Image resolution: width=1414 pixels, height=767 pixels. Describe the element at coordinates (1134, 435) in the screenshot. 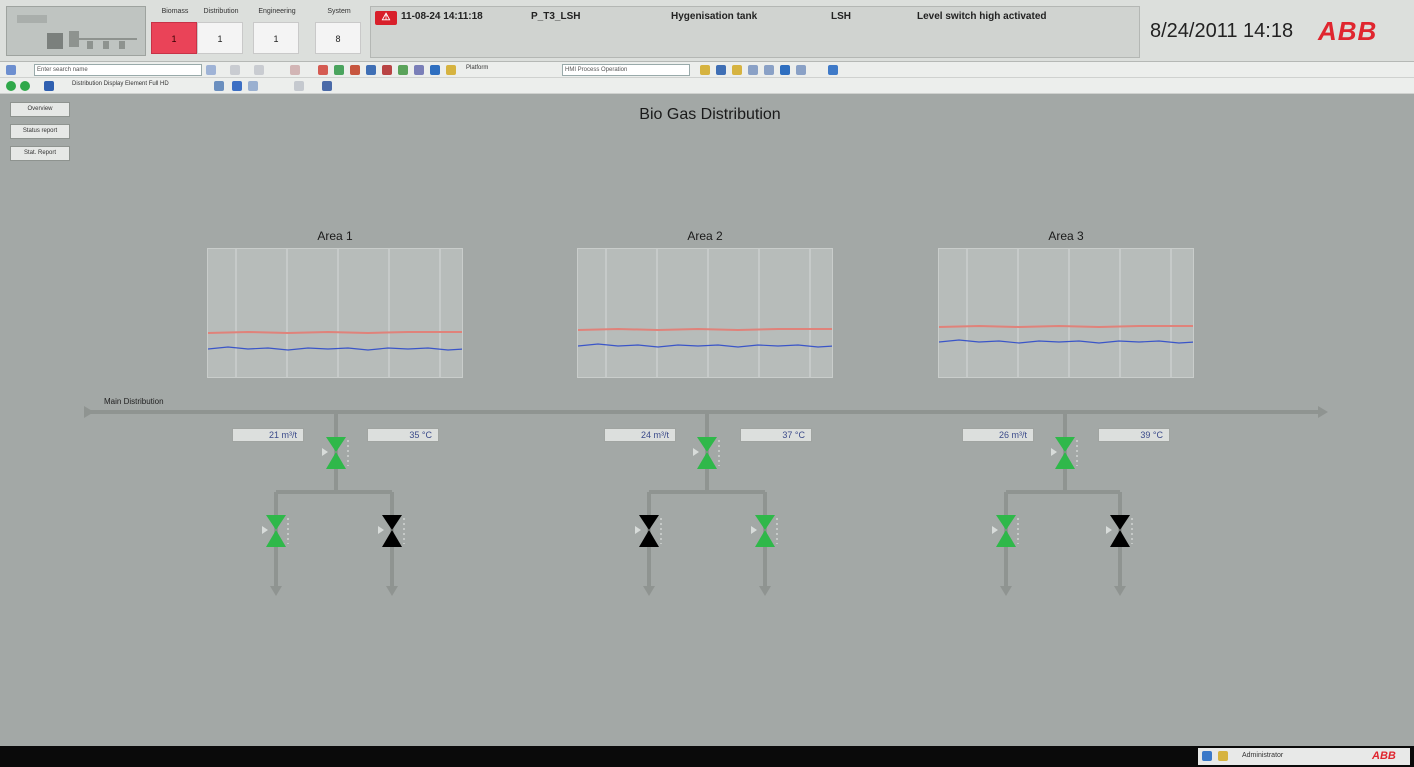

I see `temperature-value-area-3: 39 °C` at that location.